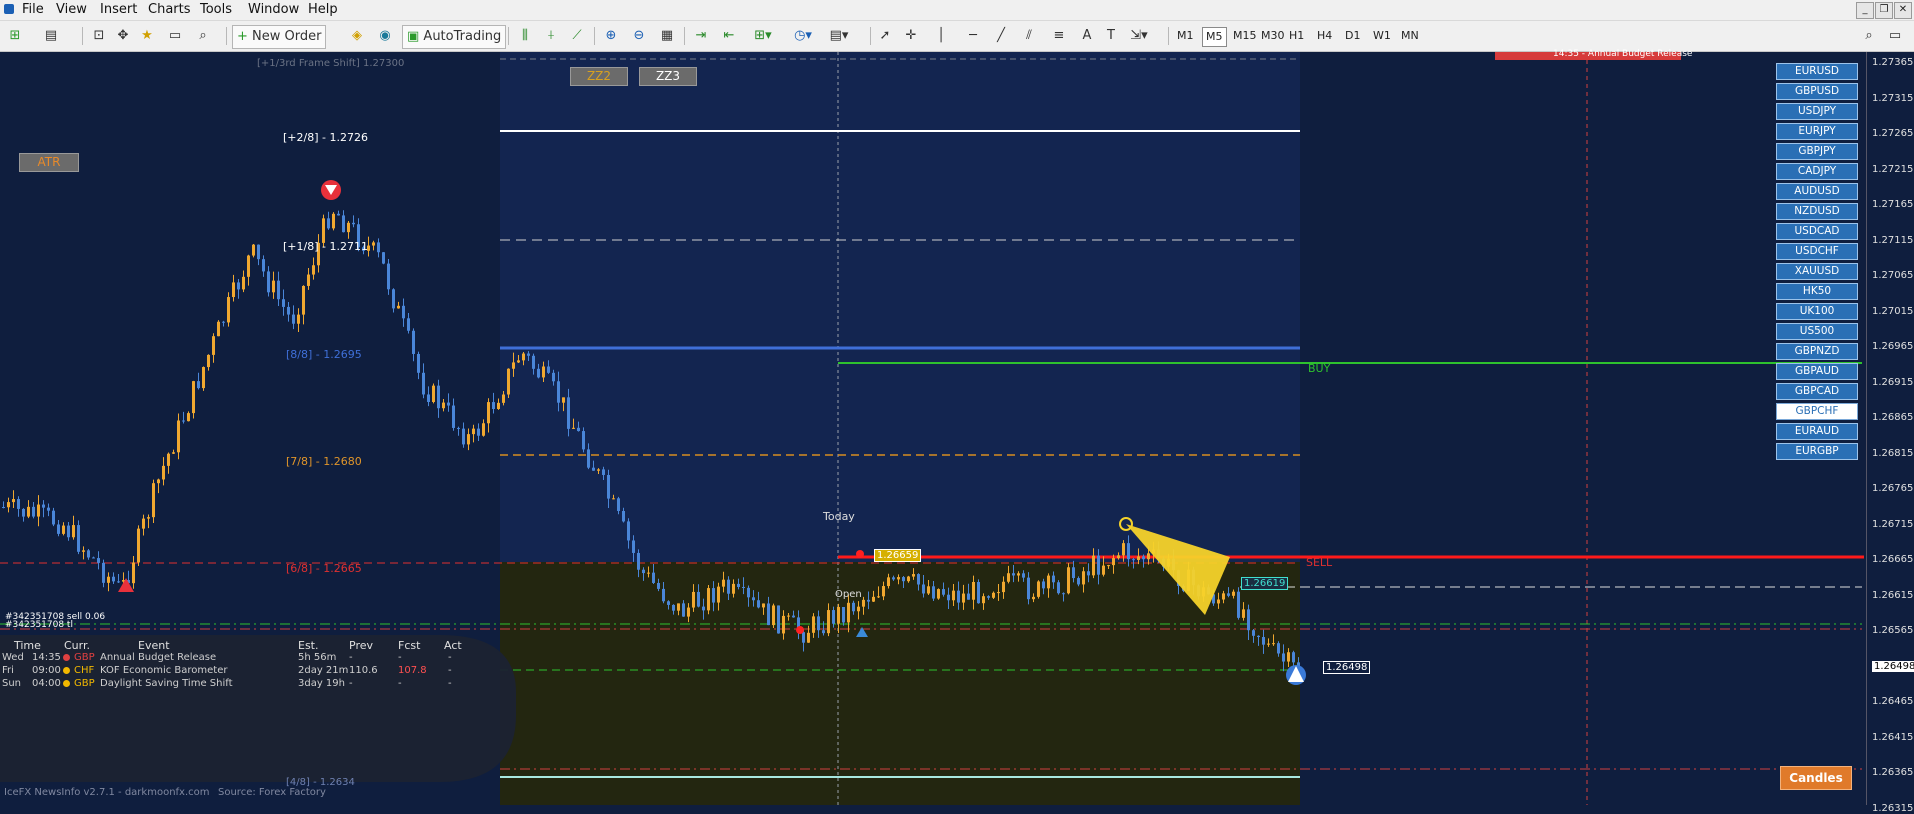 The width and height of the screenshot is (1914, 814). Describe the element at coordinates (1817, 151) in the screenshot. I see `symbol-button-gbpjpy: GBPJPY` at that location.